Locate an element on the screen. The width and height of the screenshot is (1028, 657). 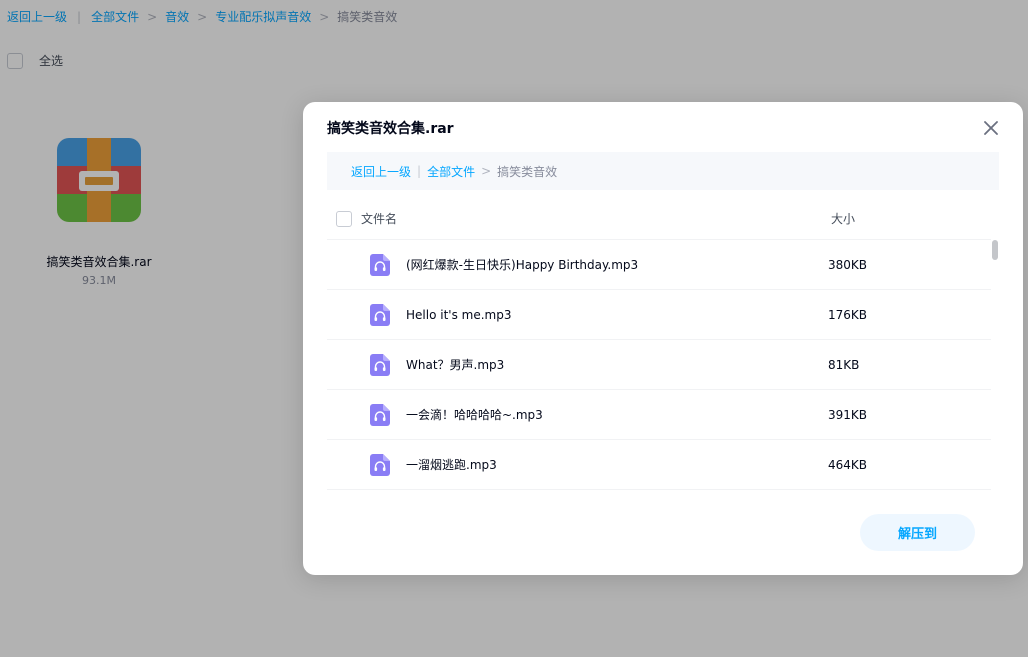
table-row: (网红爆款-生日快乐)Happy Birthday.mp3 380KB is located at coordinates (659, 265).